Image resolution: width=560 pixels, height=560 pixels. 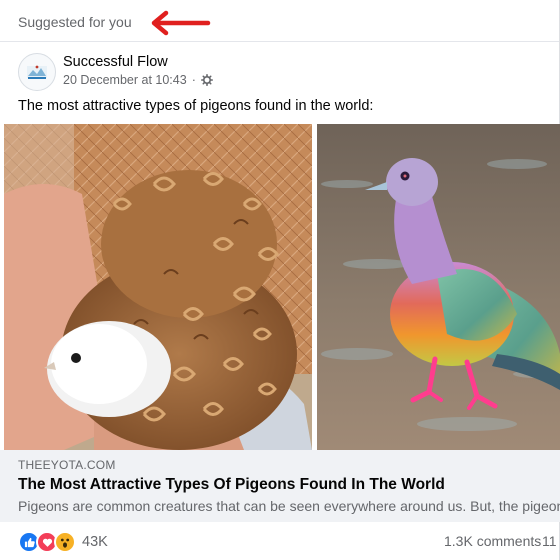 I want to click on reactions-summary: 43K, so click(x=63, y=542).